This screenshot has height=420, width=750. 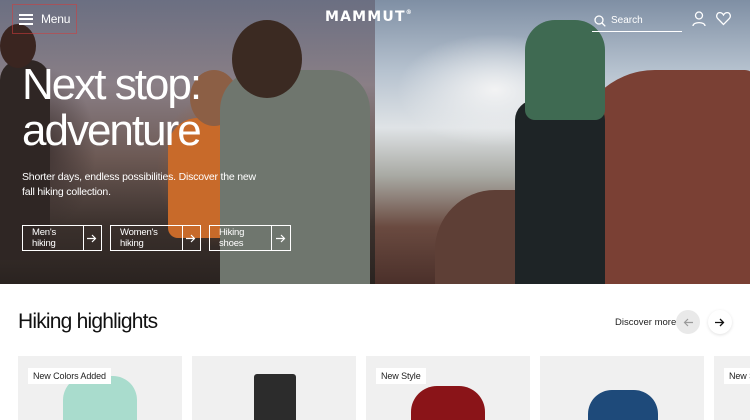 What do you see at coordinates (723, 18) in the screenshot?
I see `heart-icon` at bounding box center [723, 18].